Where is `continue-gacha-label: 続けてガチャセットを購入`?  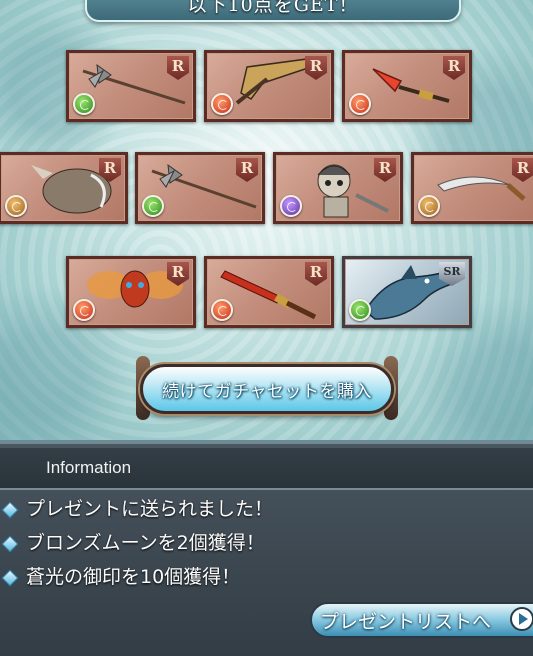 continue-gacha-label: 続けてガチャセットを購入 is located at coordinates (267, 391).